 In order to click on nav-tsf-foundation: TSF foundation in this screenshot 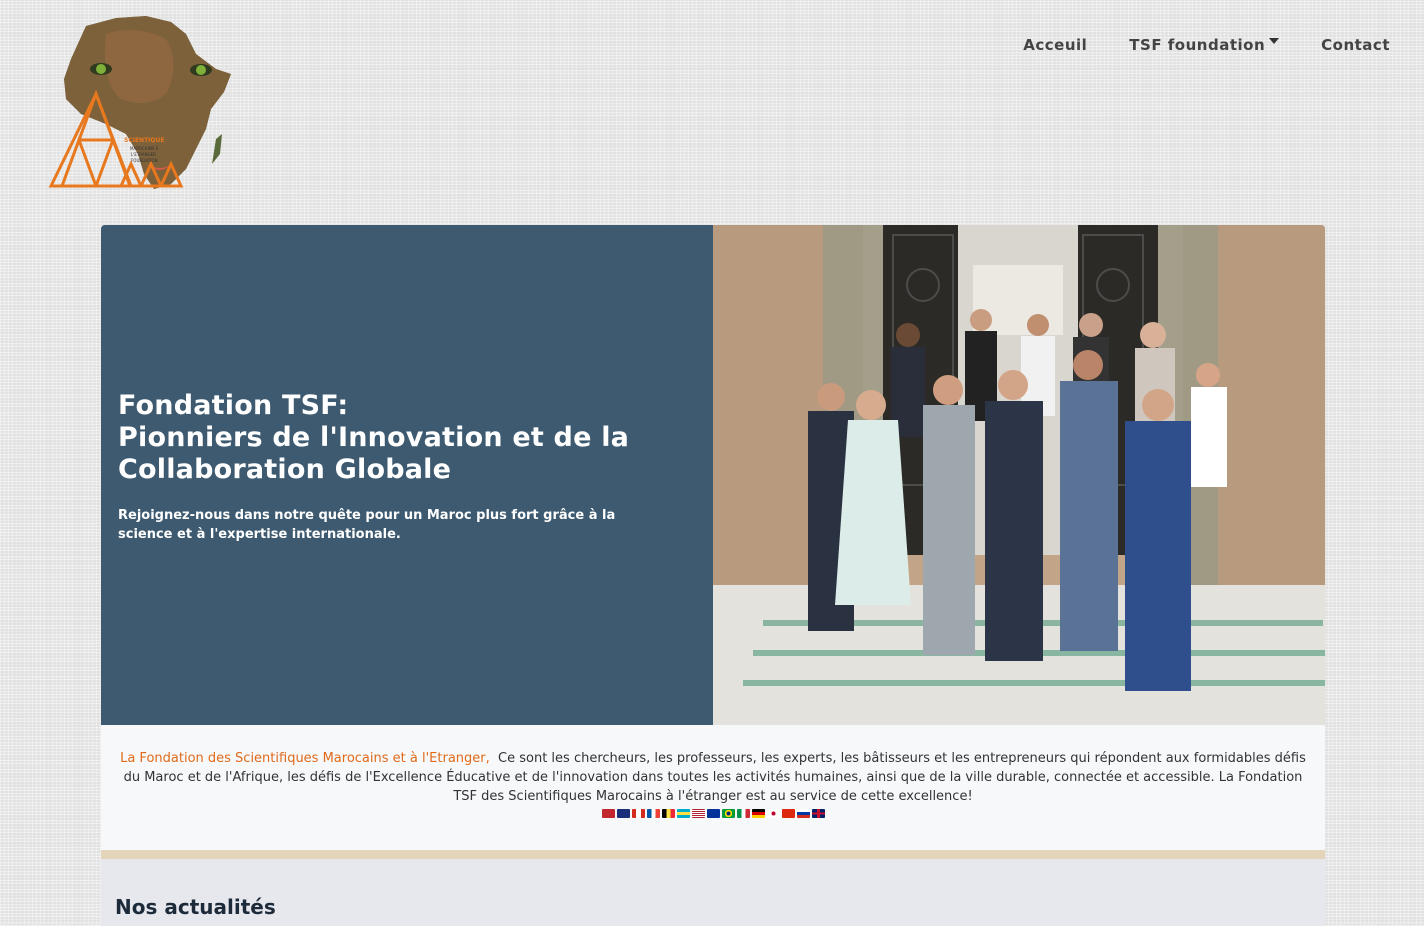, I will do `click(1204, 45)`.